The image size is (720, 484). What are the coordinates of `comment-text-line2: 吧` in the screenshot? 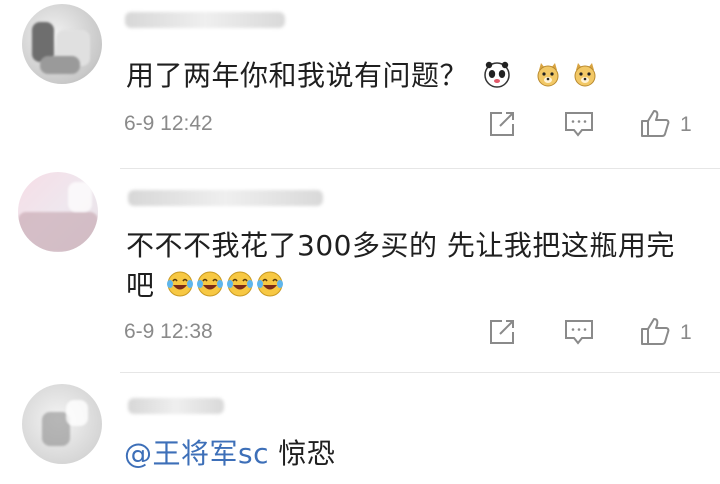 It's located at (205, 284).